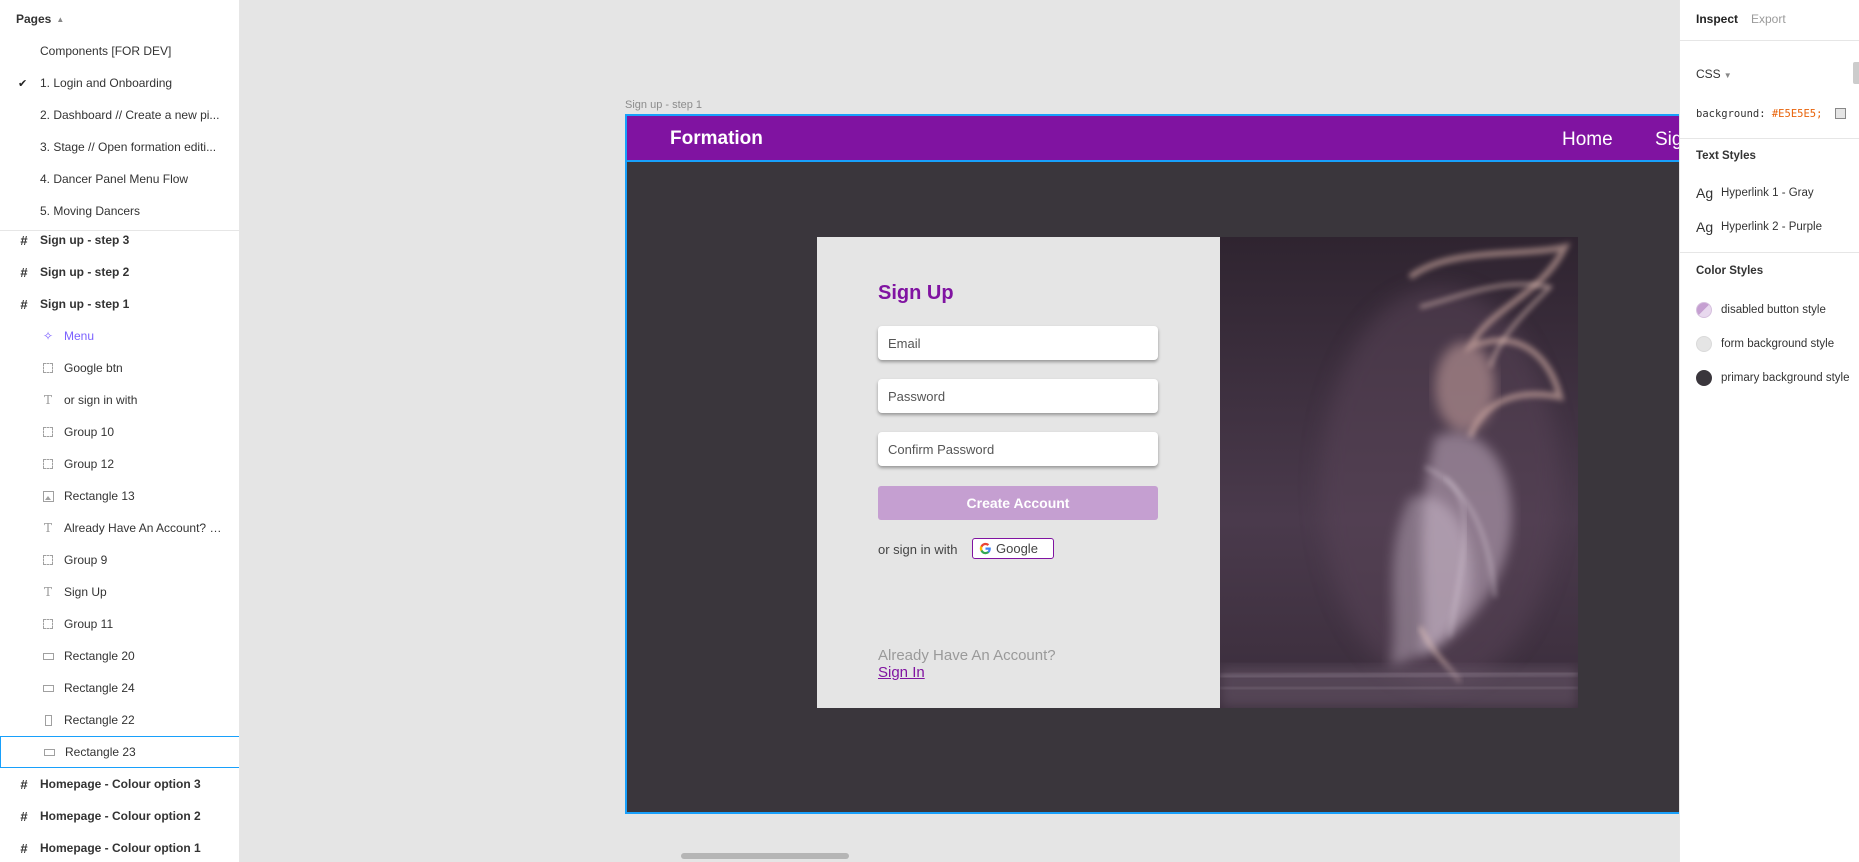 The image size is (1859, 862). Describe the element at coordinates (100, 752) in the screenshot. I see `layer-label: Rectangle 23` at that location.